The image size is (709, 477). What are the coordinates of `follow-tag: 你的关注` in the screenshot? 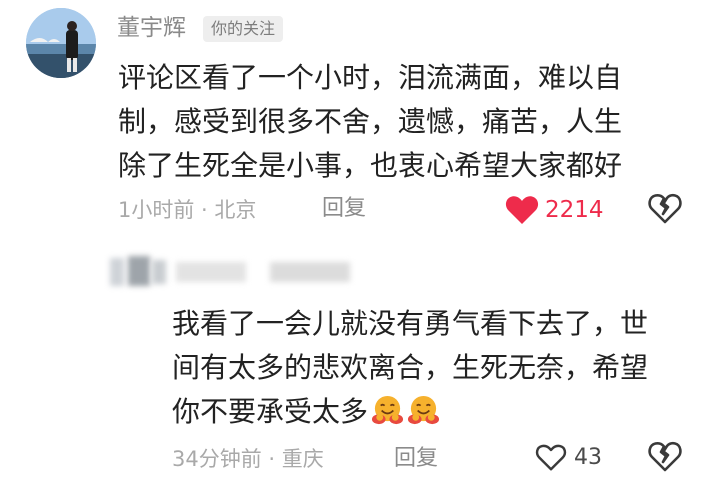 It's located at (243, 29).